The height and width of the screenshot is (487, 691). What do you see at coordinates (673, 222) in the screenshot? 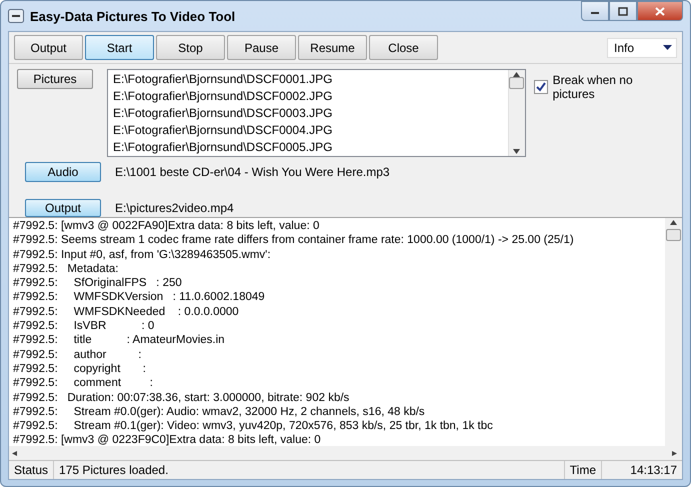
I see `scroll-up-icon` at bounding box center [673, 222].